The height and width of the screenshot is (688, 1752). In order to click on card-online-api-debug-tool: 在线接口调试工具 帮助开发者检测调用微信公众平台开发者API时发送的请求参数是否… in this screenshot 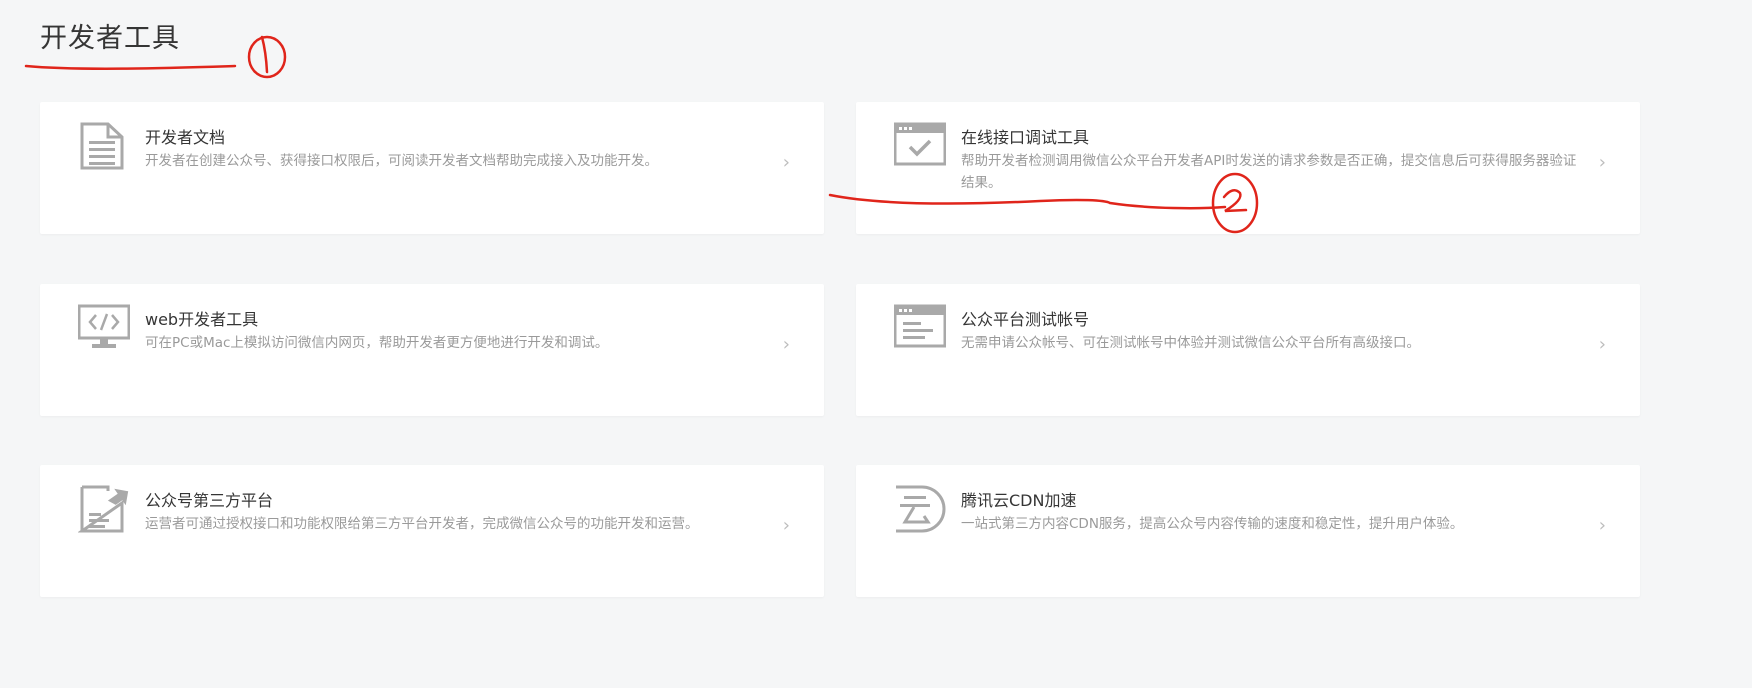, I will do `click(1248, 168)`.